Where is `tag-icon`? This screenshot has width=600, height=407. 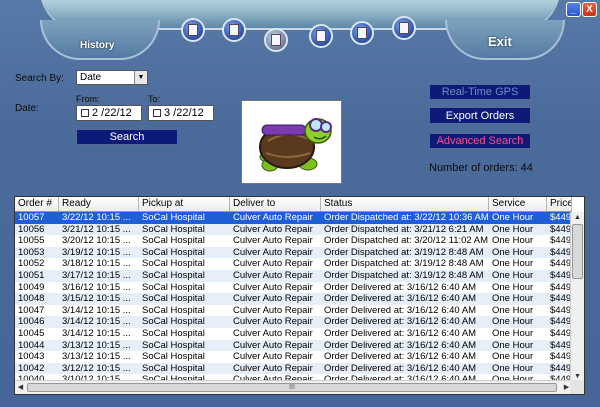 tag-icon is located at coordinates (404, 28).